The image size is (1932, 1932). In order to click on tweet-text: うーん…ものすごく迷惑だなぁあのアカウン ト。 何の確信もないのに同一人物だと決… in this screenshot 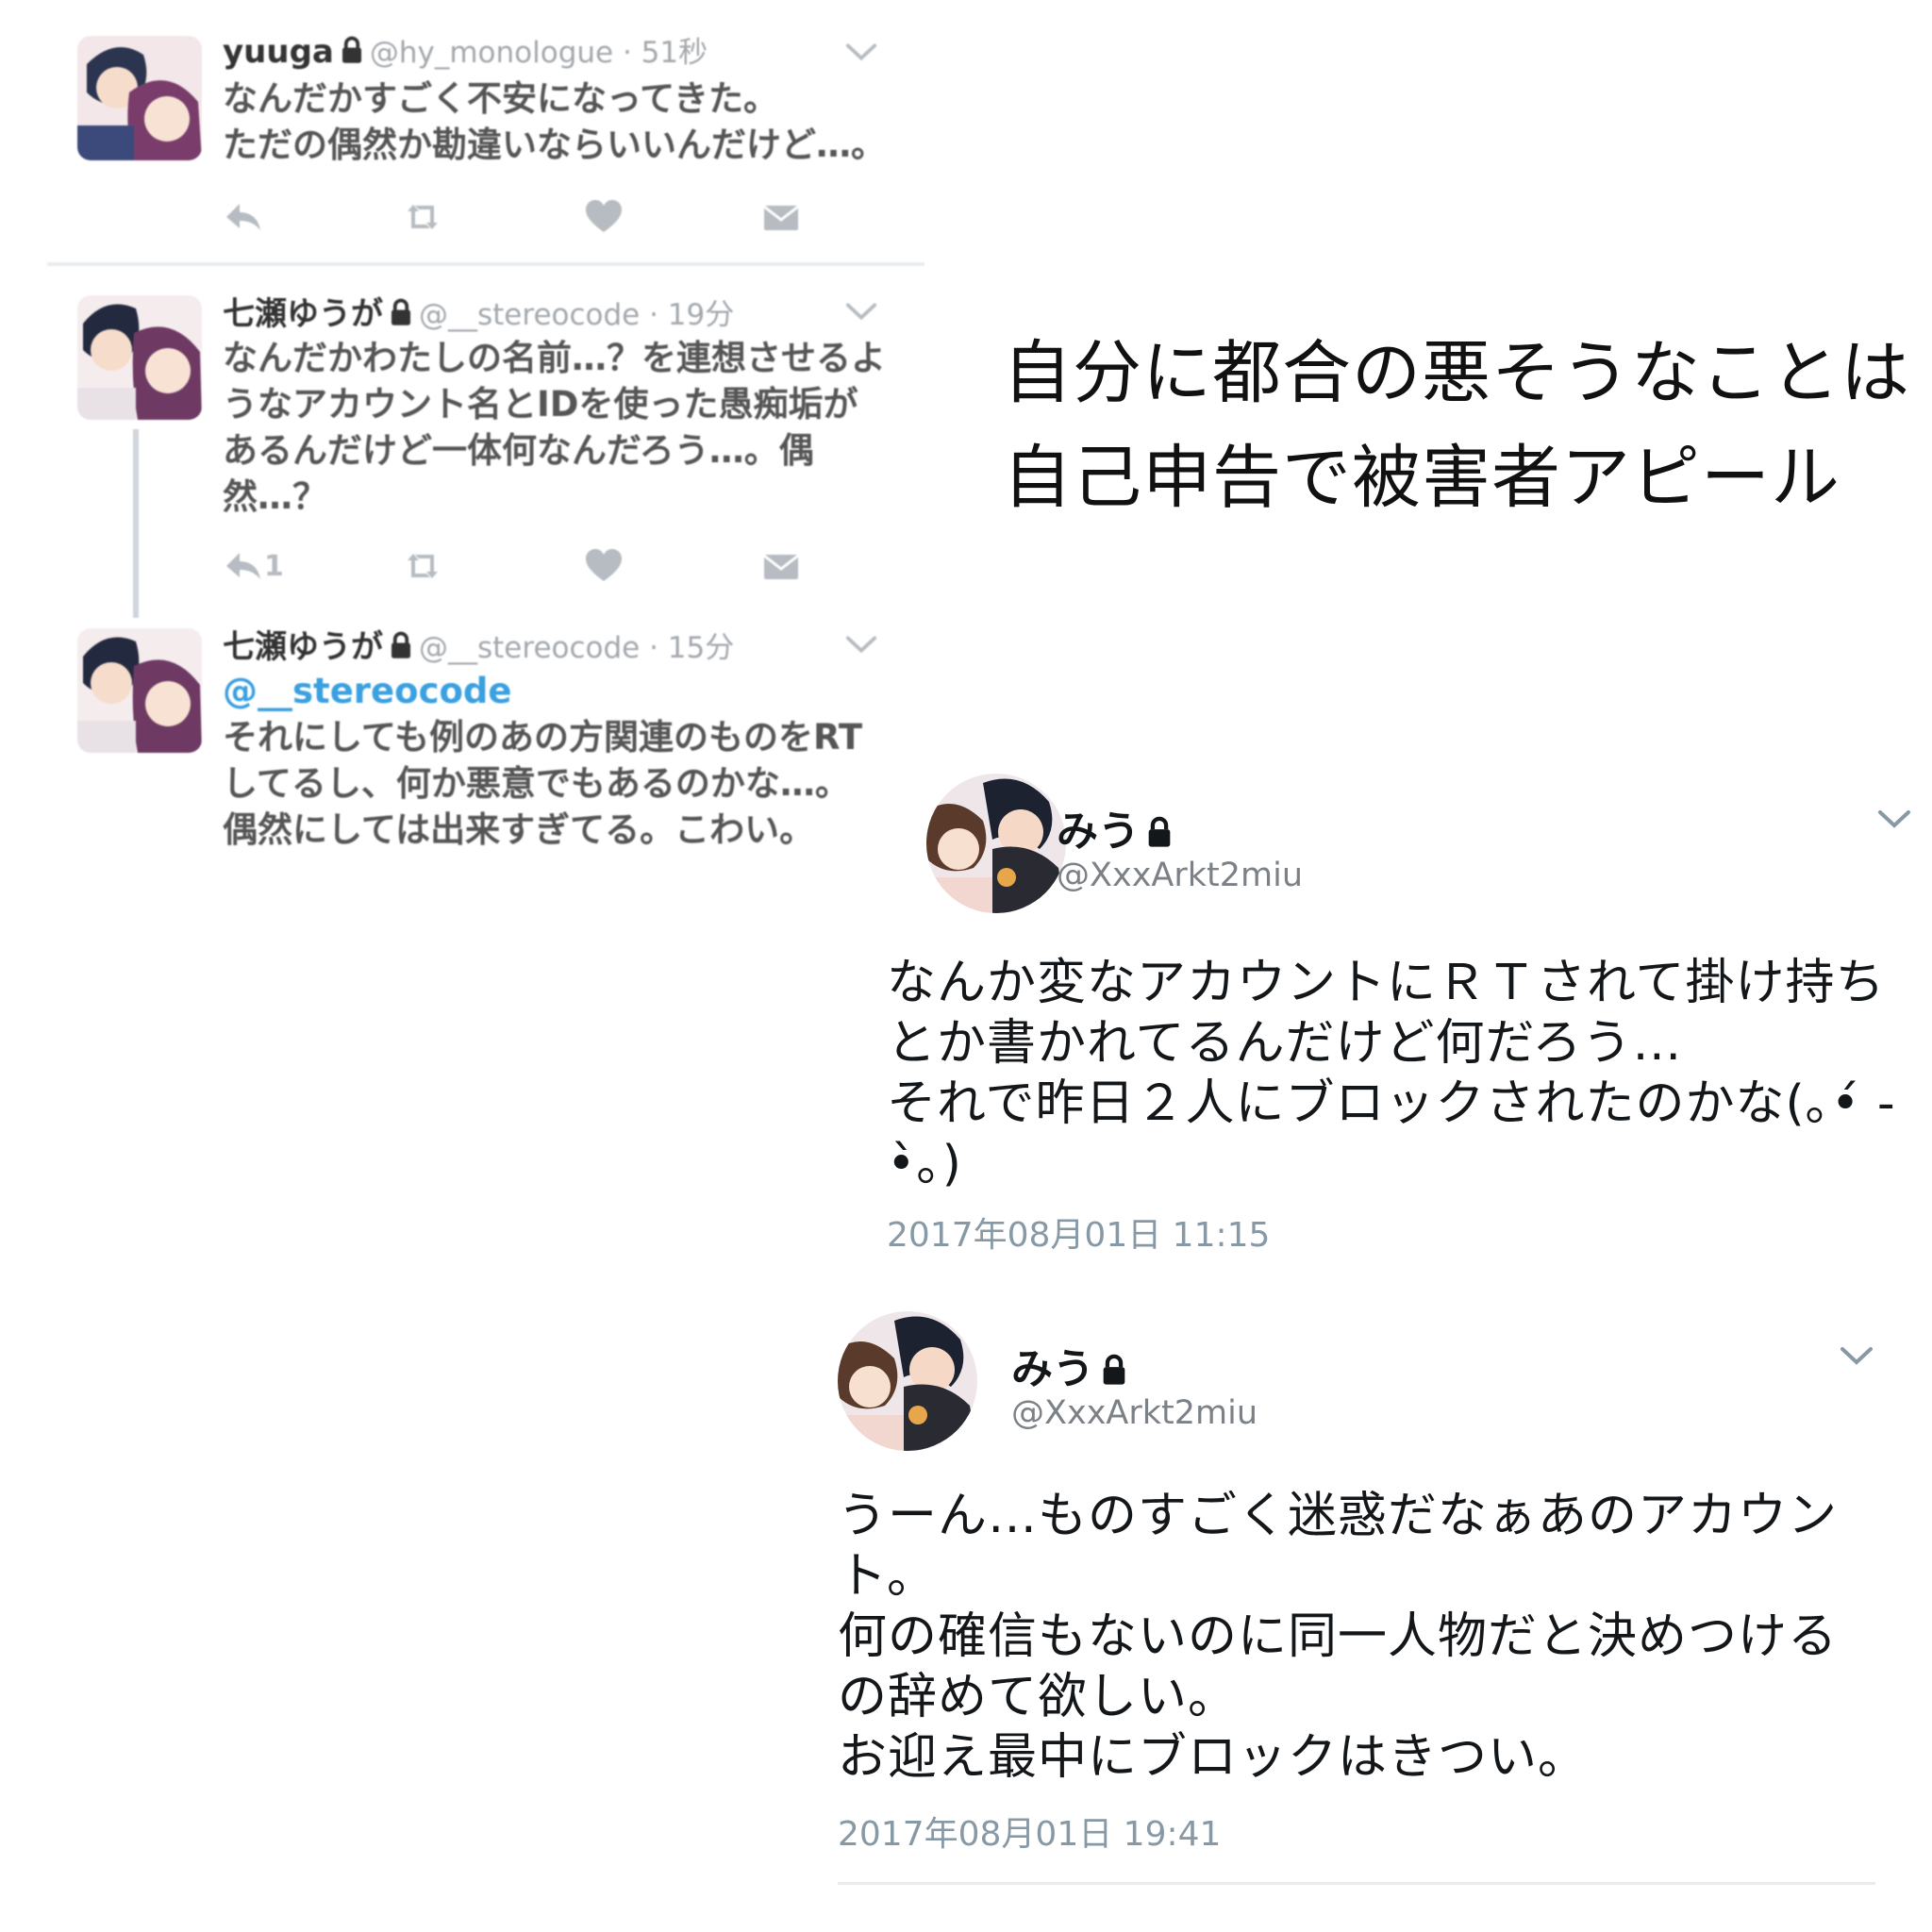, I will do `click(1339, 1637)`.